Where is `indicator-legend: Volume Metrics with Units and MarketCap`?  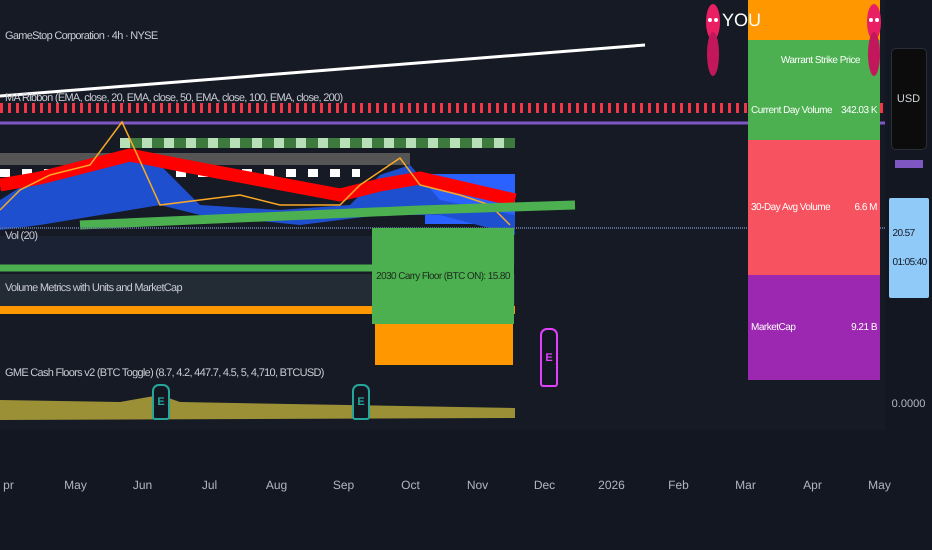 indicator-legend: Volume Metrics with Units and MarketCap is located at coordinates (93, 288).